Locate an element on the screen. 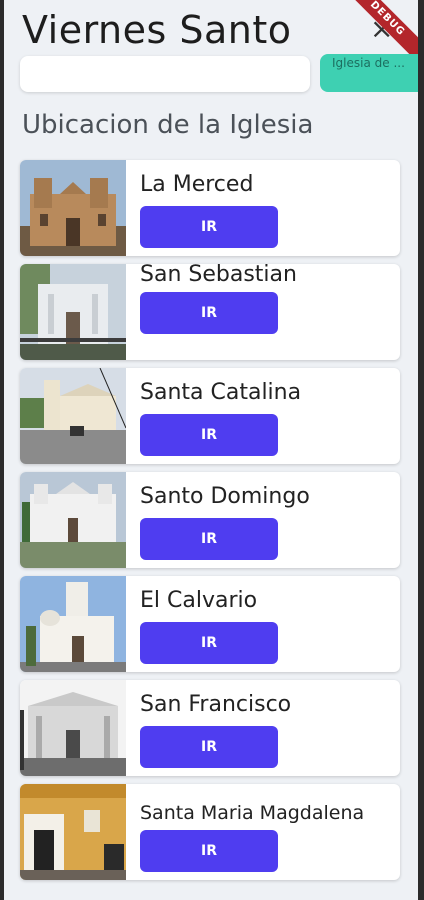 This screenshot has height=900, width=424. search-card is located at coordinates (165, 74).